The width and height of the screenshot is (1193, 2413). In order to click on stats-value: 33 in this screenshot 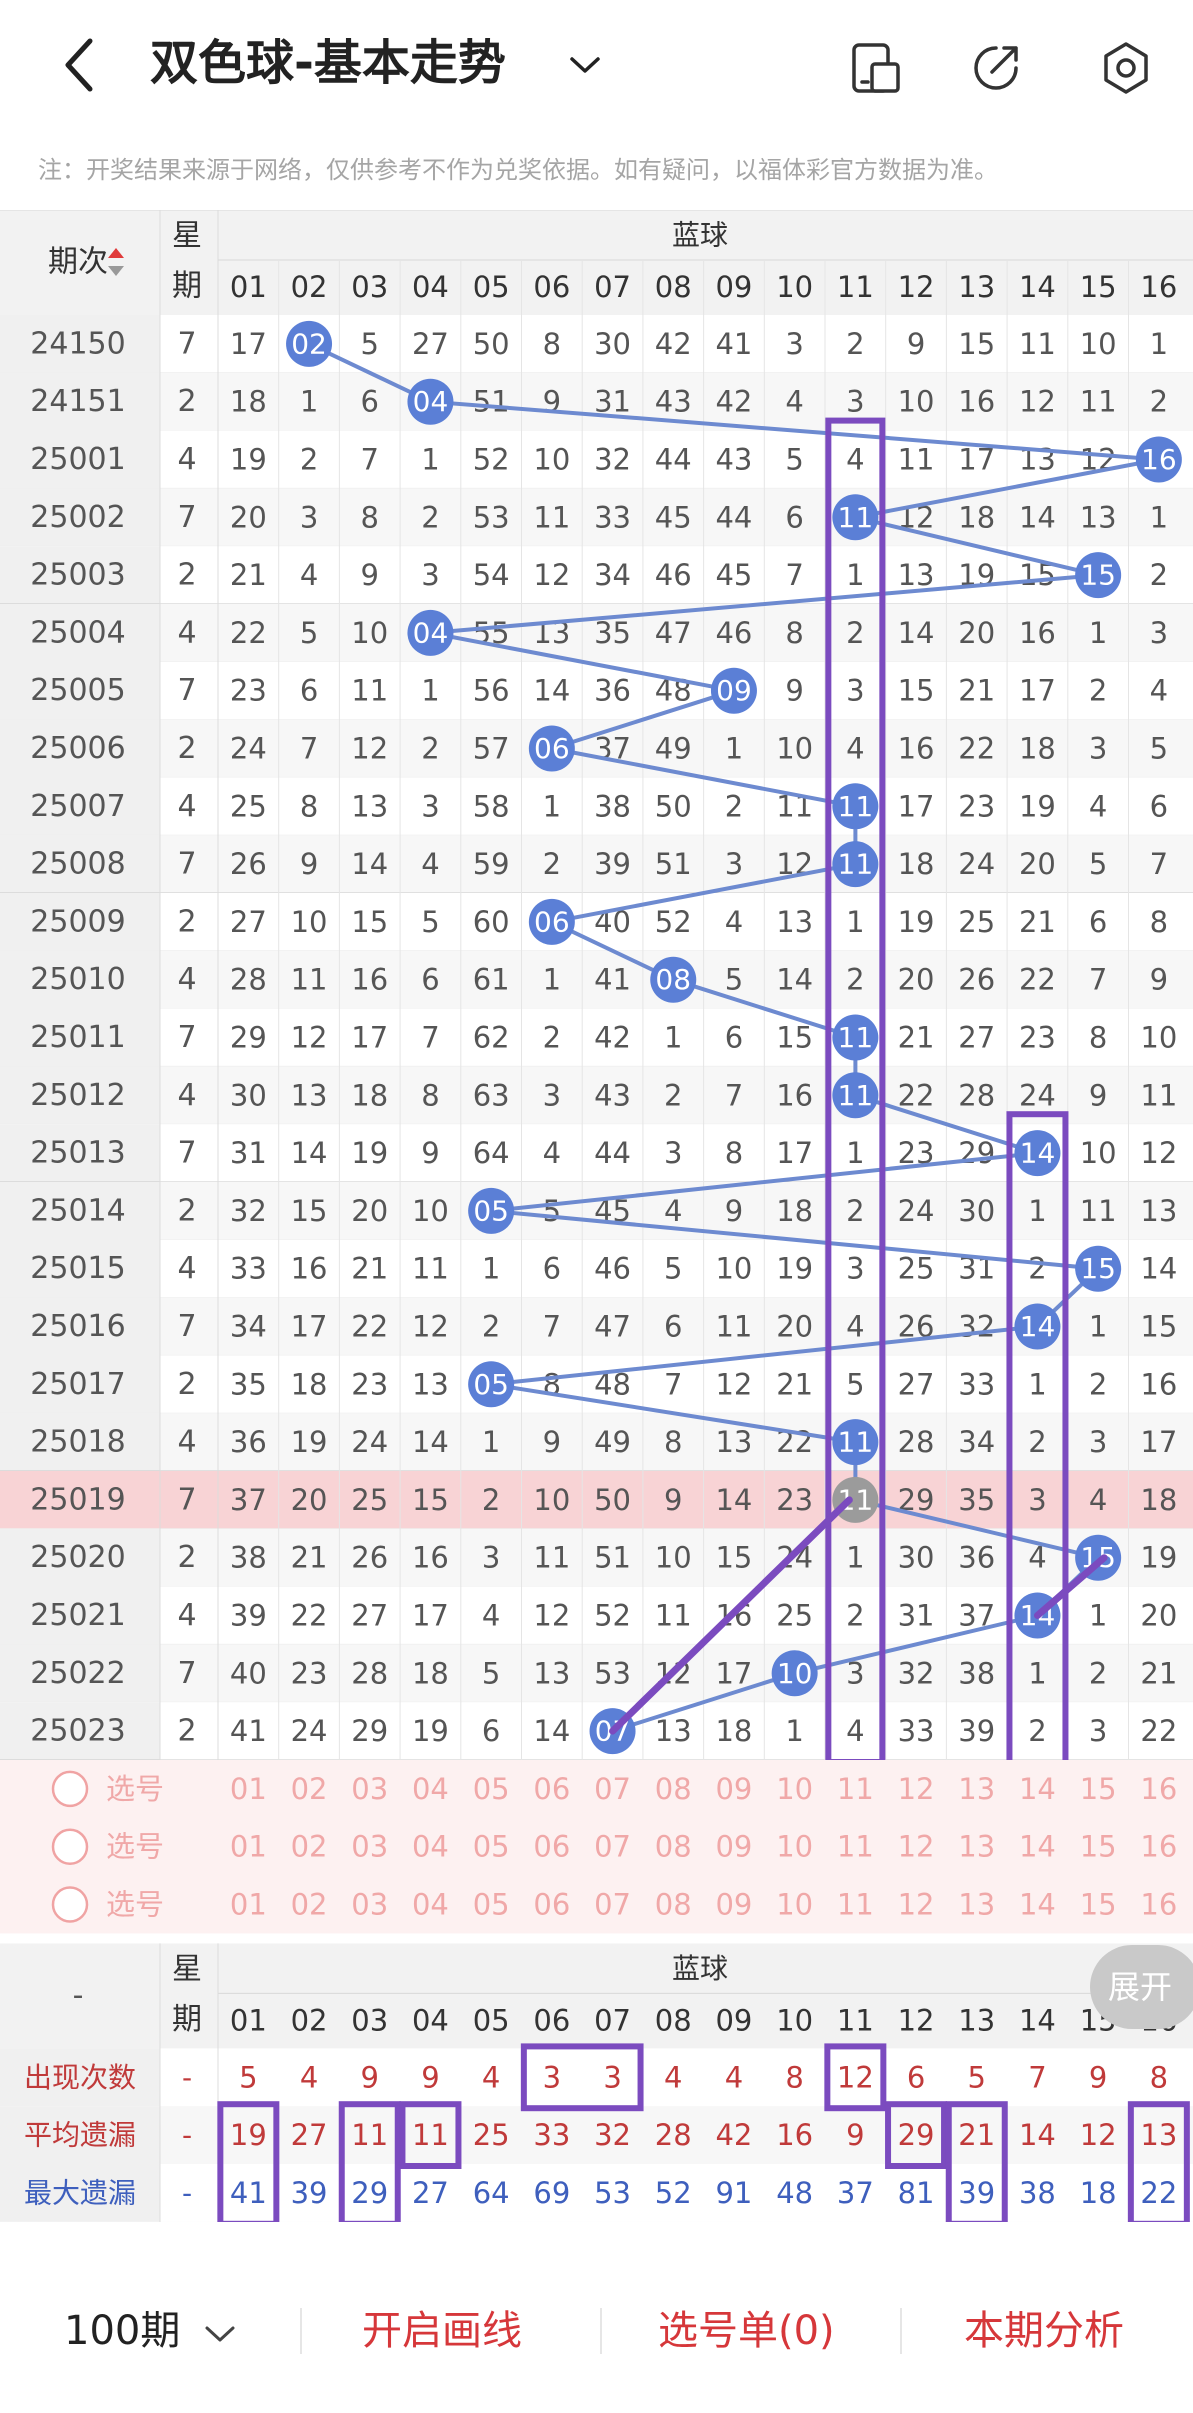, I will do `click(551, 2135)`.